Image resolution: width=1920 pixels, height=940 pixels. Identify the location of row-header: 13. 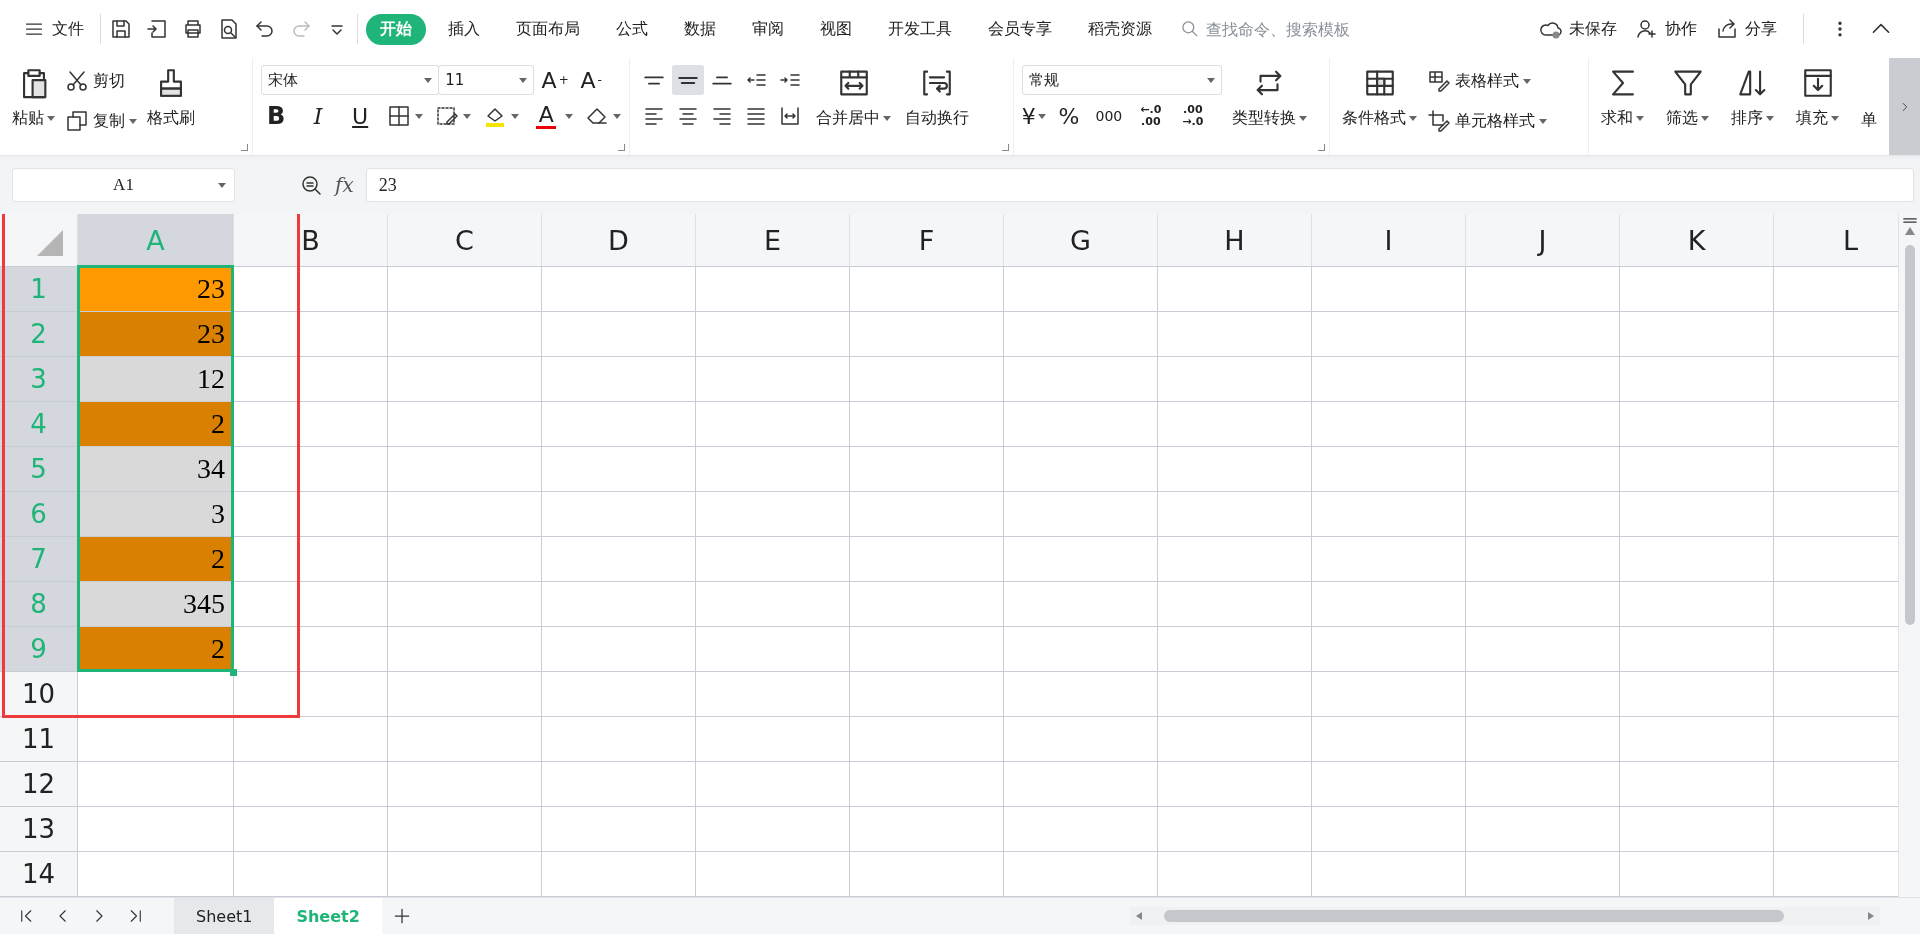
(38, 829).